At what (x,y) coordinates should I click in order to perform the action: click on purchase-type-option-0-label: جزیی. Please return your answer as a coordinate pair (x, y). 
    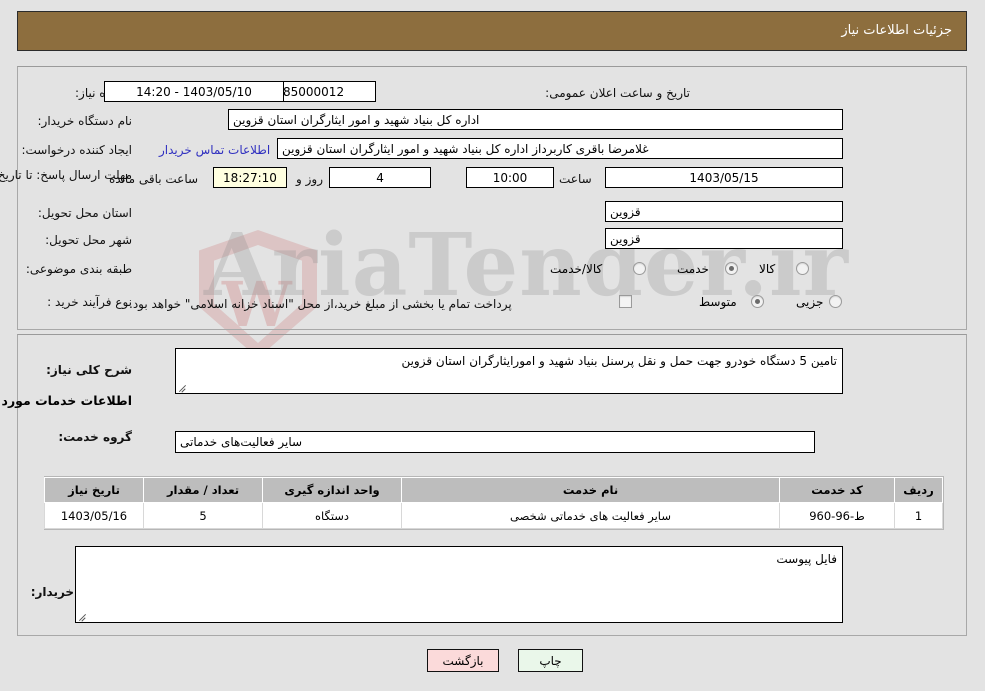
    Looking at the image, I should click on (811, 302).